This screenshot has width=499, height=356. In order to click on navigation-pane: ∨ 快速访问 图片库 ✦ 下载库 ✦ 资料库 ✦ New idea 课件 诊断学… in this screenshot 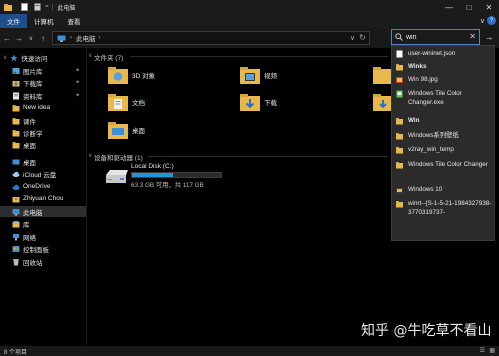, I will do `click(43, 197)`.